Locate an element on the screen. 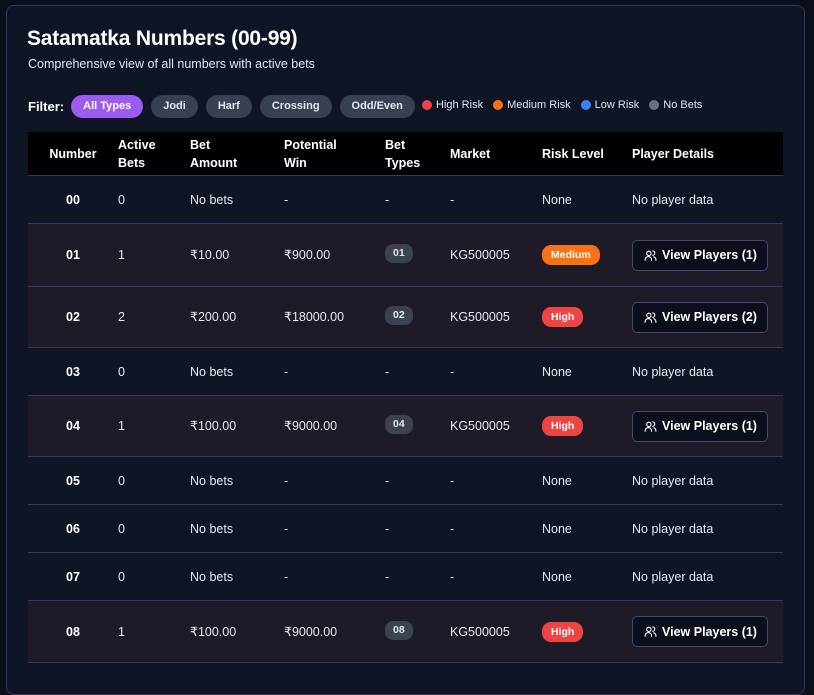  view-players-button: View Players (2) is located at coordinates (700, 317).